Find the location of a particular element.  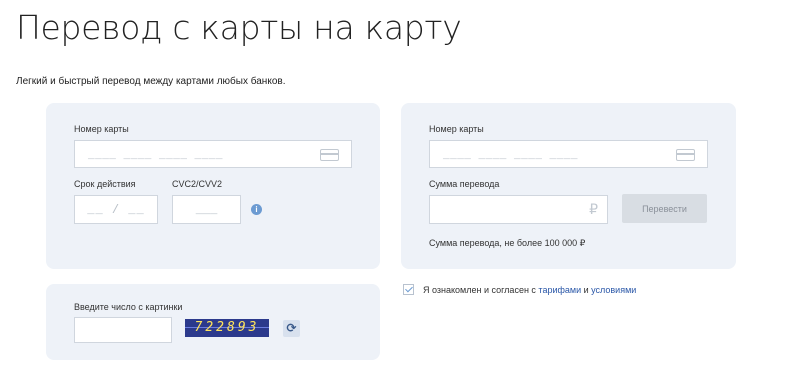

amount-input: ₽ is located at coordinates (518, 209).